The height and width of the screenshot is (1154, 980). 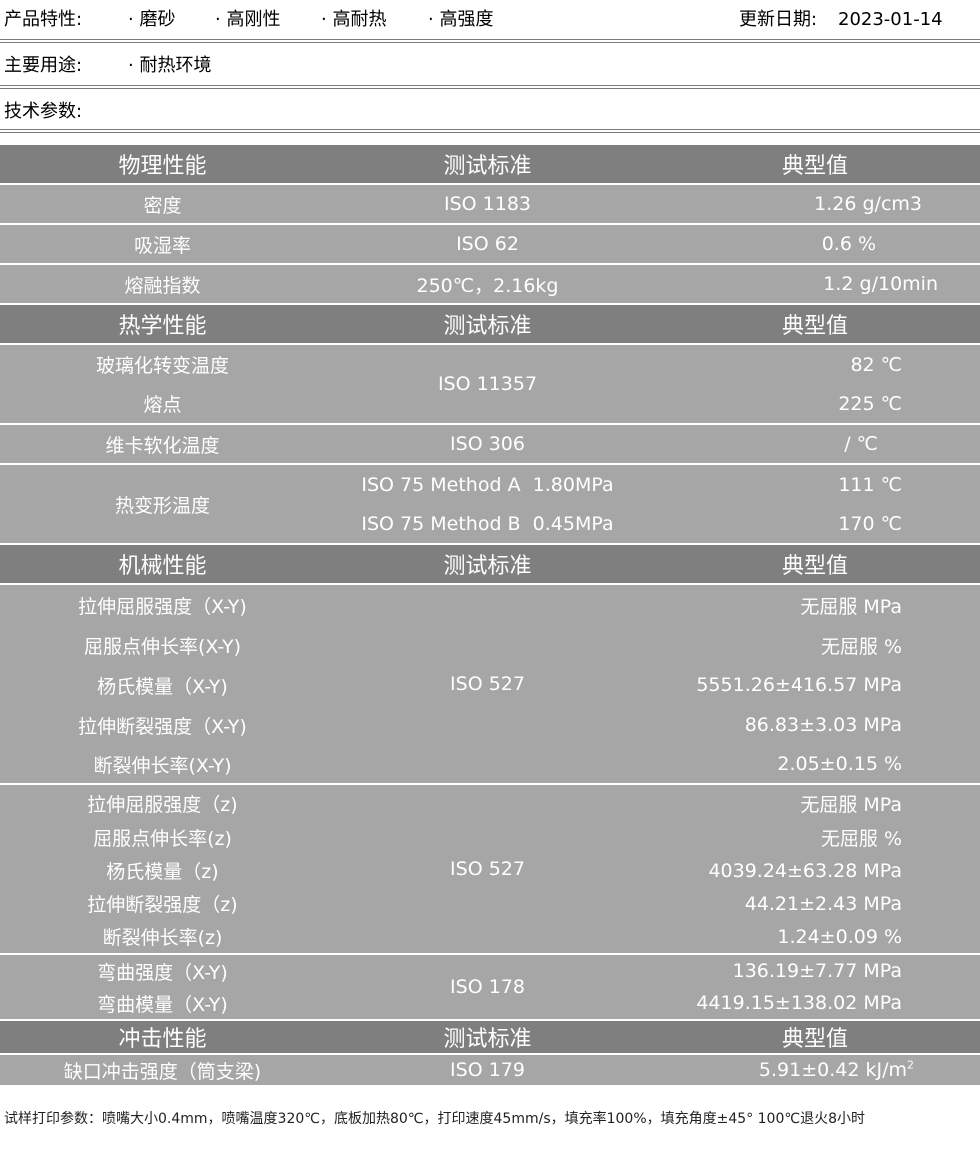 What do you see at coordinates (870, 523) in the screenshot?
I see `typical-value: 170 ℃` at bounding box center [870, 523].